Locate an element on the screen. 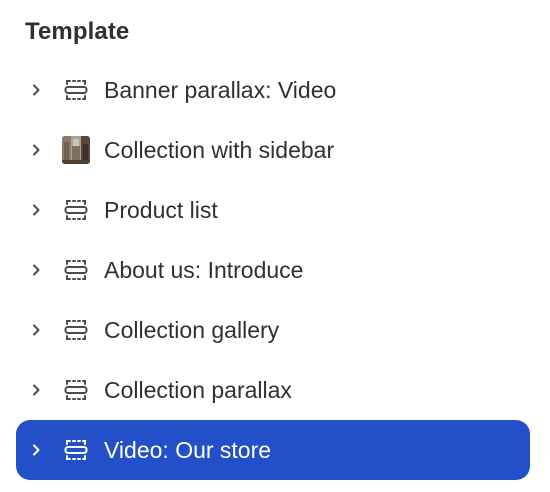 This screenshot has height=492, width=550. section-row-collection-parallax: Collection parallax is located at coordinates (273, 390).